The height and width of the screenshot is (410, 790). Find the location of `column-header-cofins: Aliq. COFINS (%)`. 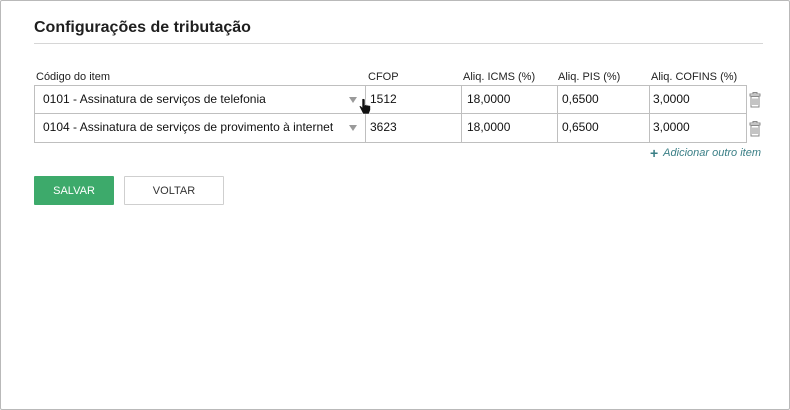

column-header-cofins: Aliq. COFINS (%) is located at coordinates (694, 77).